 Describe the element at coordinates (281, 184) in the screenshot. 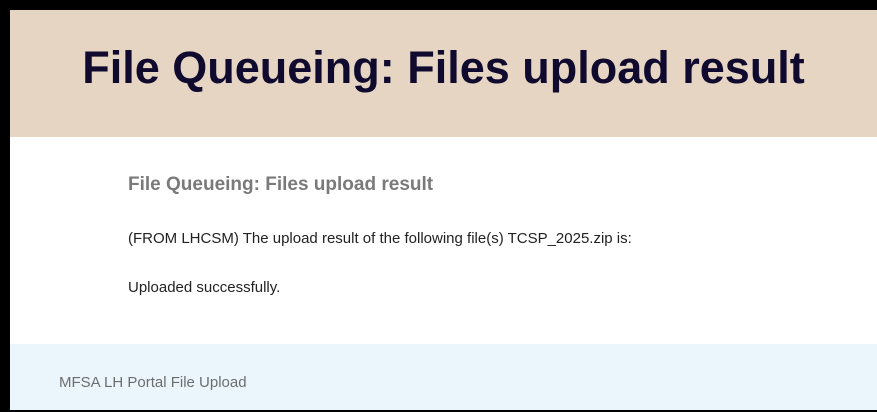

I see `content-heading: File Queueing: Files upload result` at that location.